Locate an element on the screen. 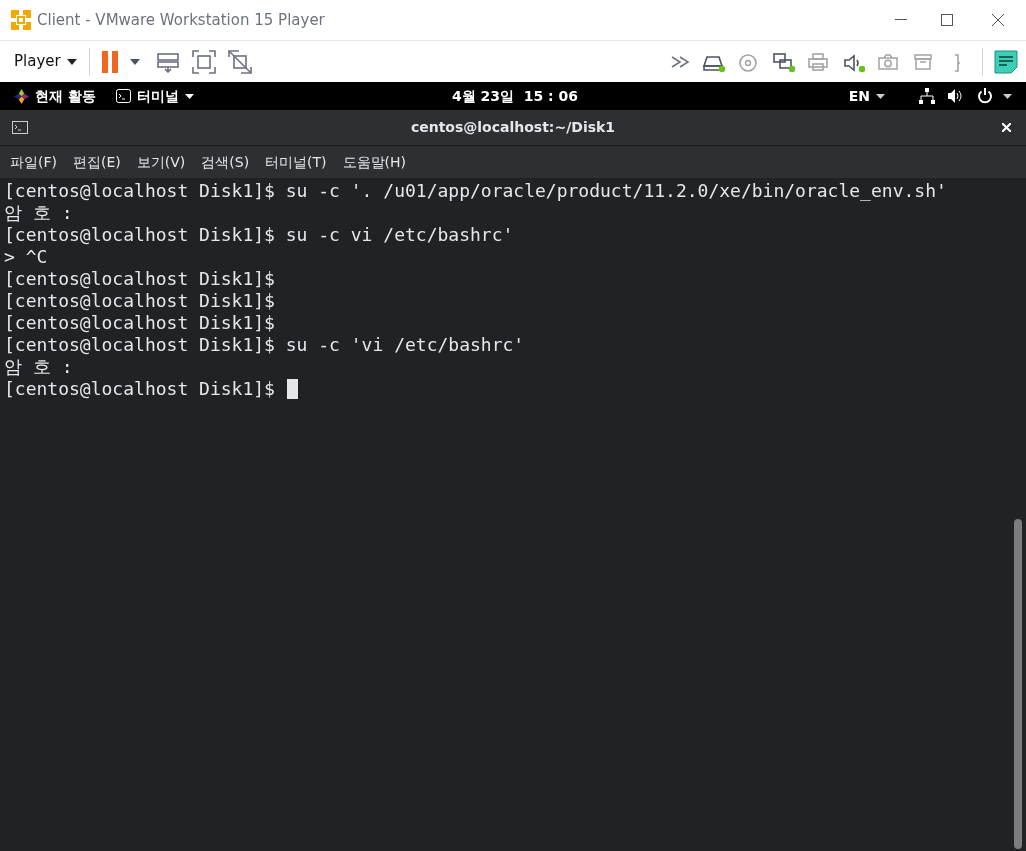  terminal-title: centos@localhost:~/Disk1 is located at coordinates (513, 127).